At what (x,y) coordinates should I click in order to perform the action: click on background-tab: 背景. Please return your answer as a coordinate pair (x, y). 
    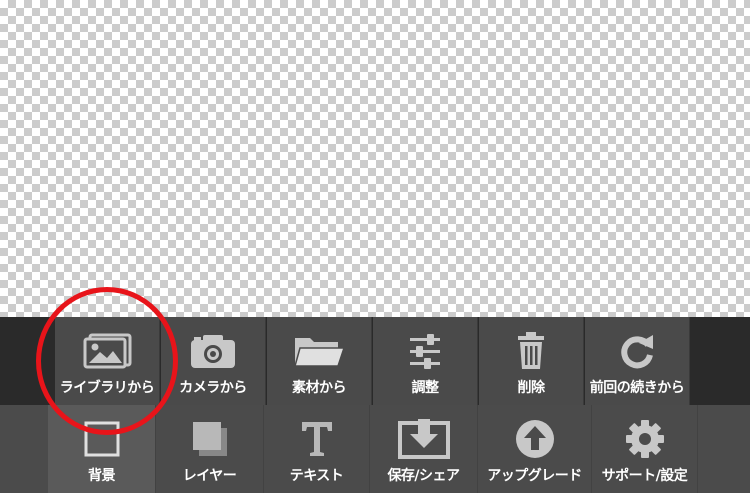
    Looking at the image, I should click on (102, 449).